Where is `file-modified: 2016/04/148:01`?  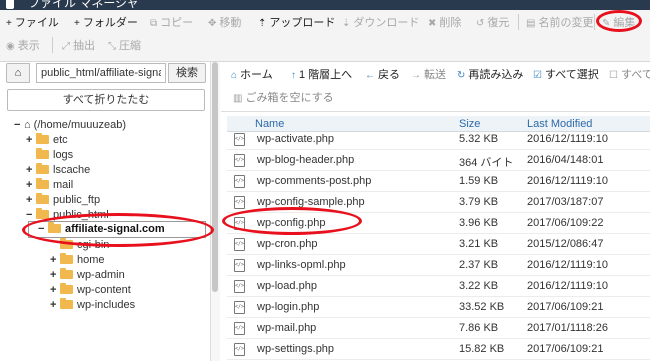 file-modified: 2016/04/148:01 is located at coordinates (565, 160).